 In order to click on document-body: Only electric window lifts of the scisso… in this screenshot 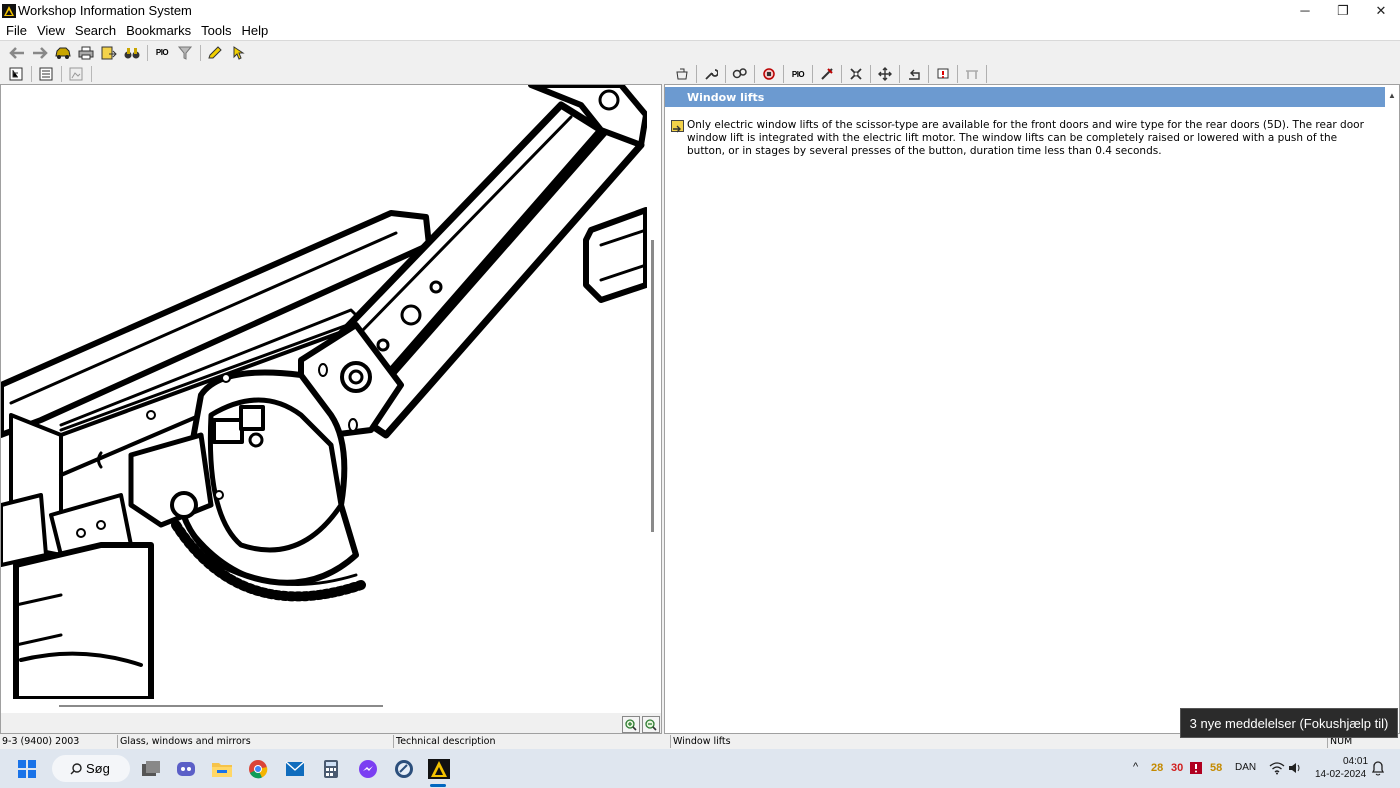, I will do `click(1025, 138)`.